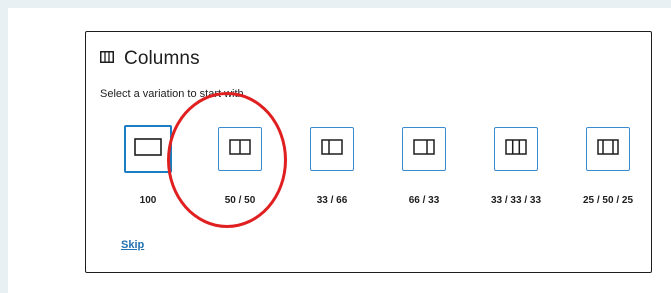 Image resolution: width=671 pixels, height=293 pixels. I want to click on two-columns-right-narrow-icon, so click(424, 149).